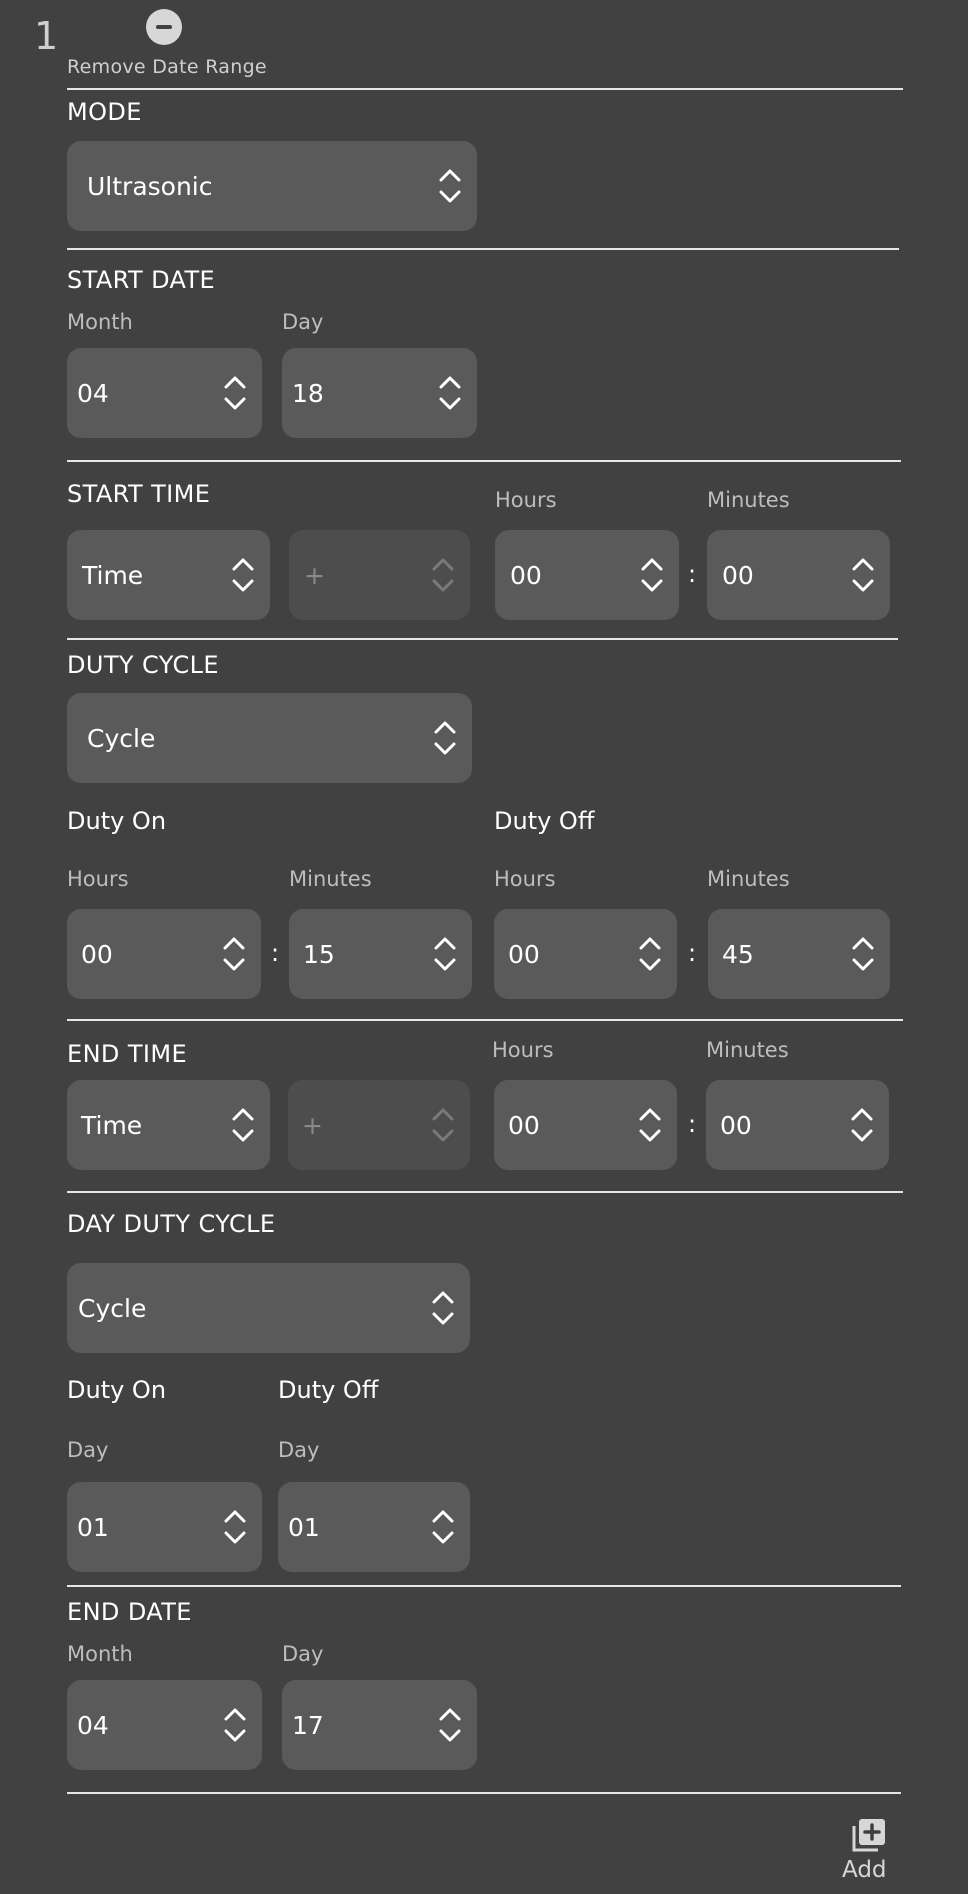  Describe the element at coordinates (100, 1654) in the screenshot. I see `end-date-month-label: Month` at that location.